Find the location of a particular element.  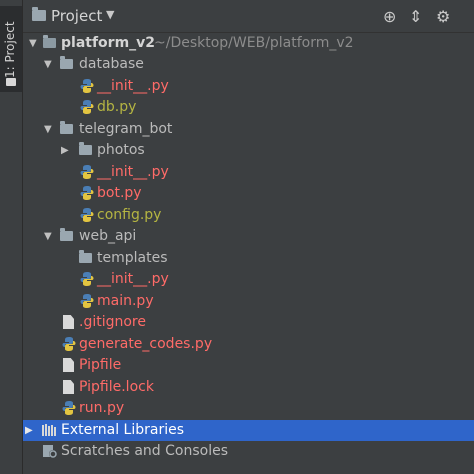

library-icon is located at coordinates (49, 430).